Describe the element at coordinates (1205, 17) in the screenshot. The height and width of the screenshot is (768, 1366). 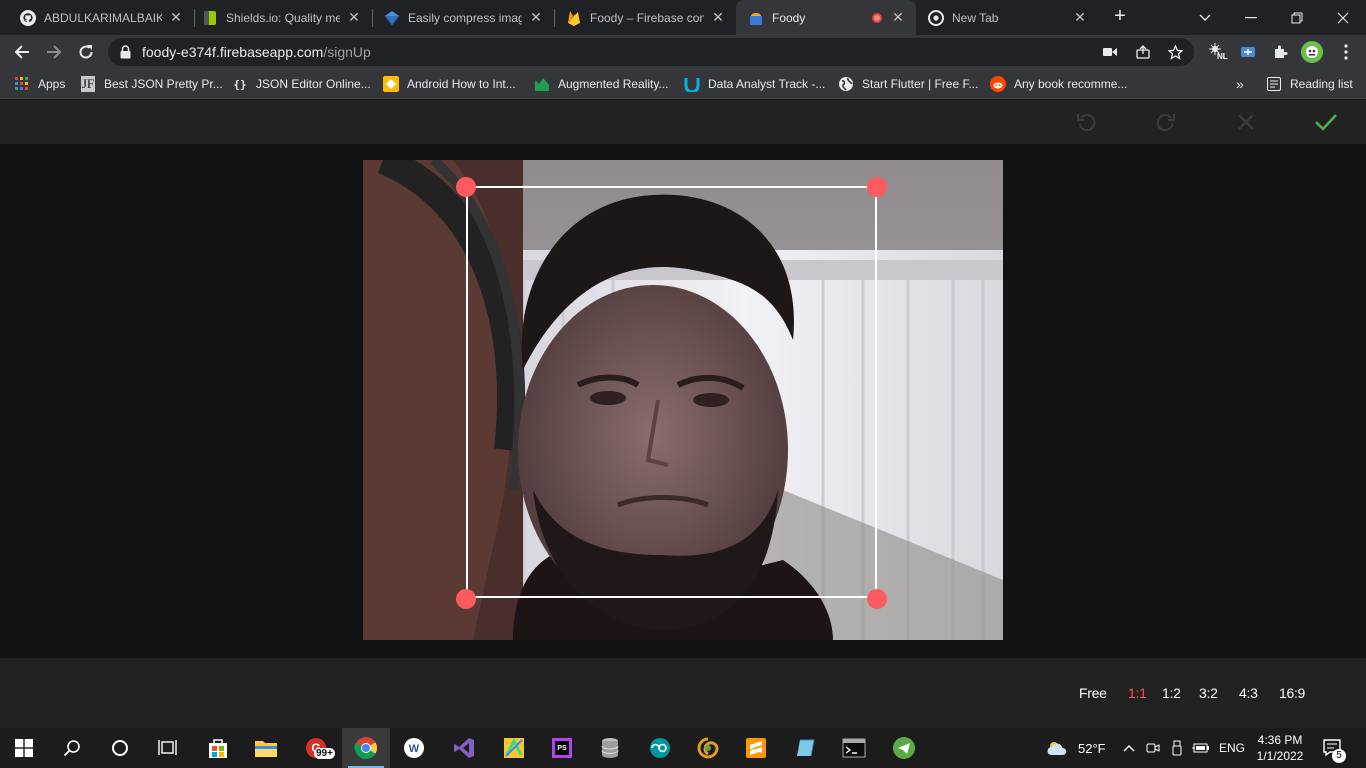
I see `tab-search-button` at that location.